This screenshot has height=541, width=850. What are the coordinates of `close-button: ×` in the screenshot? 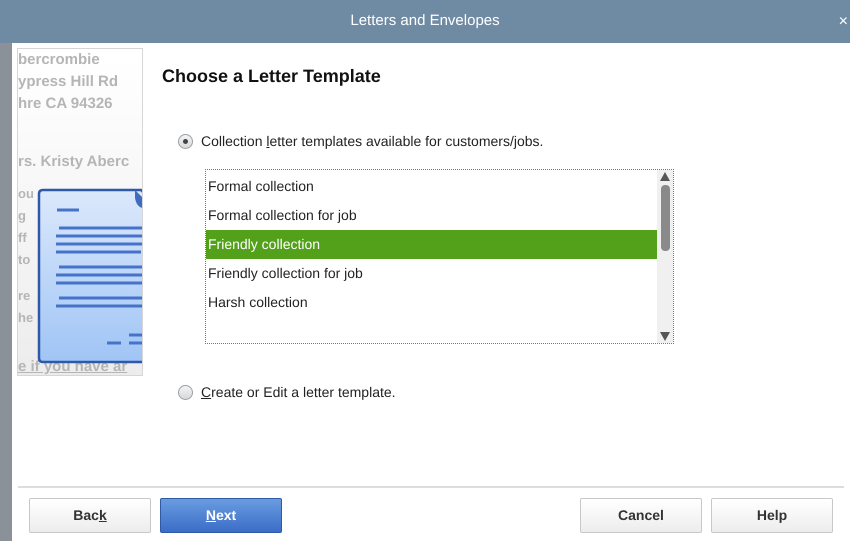 It's located at (843, 22).